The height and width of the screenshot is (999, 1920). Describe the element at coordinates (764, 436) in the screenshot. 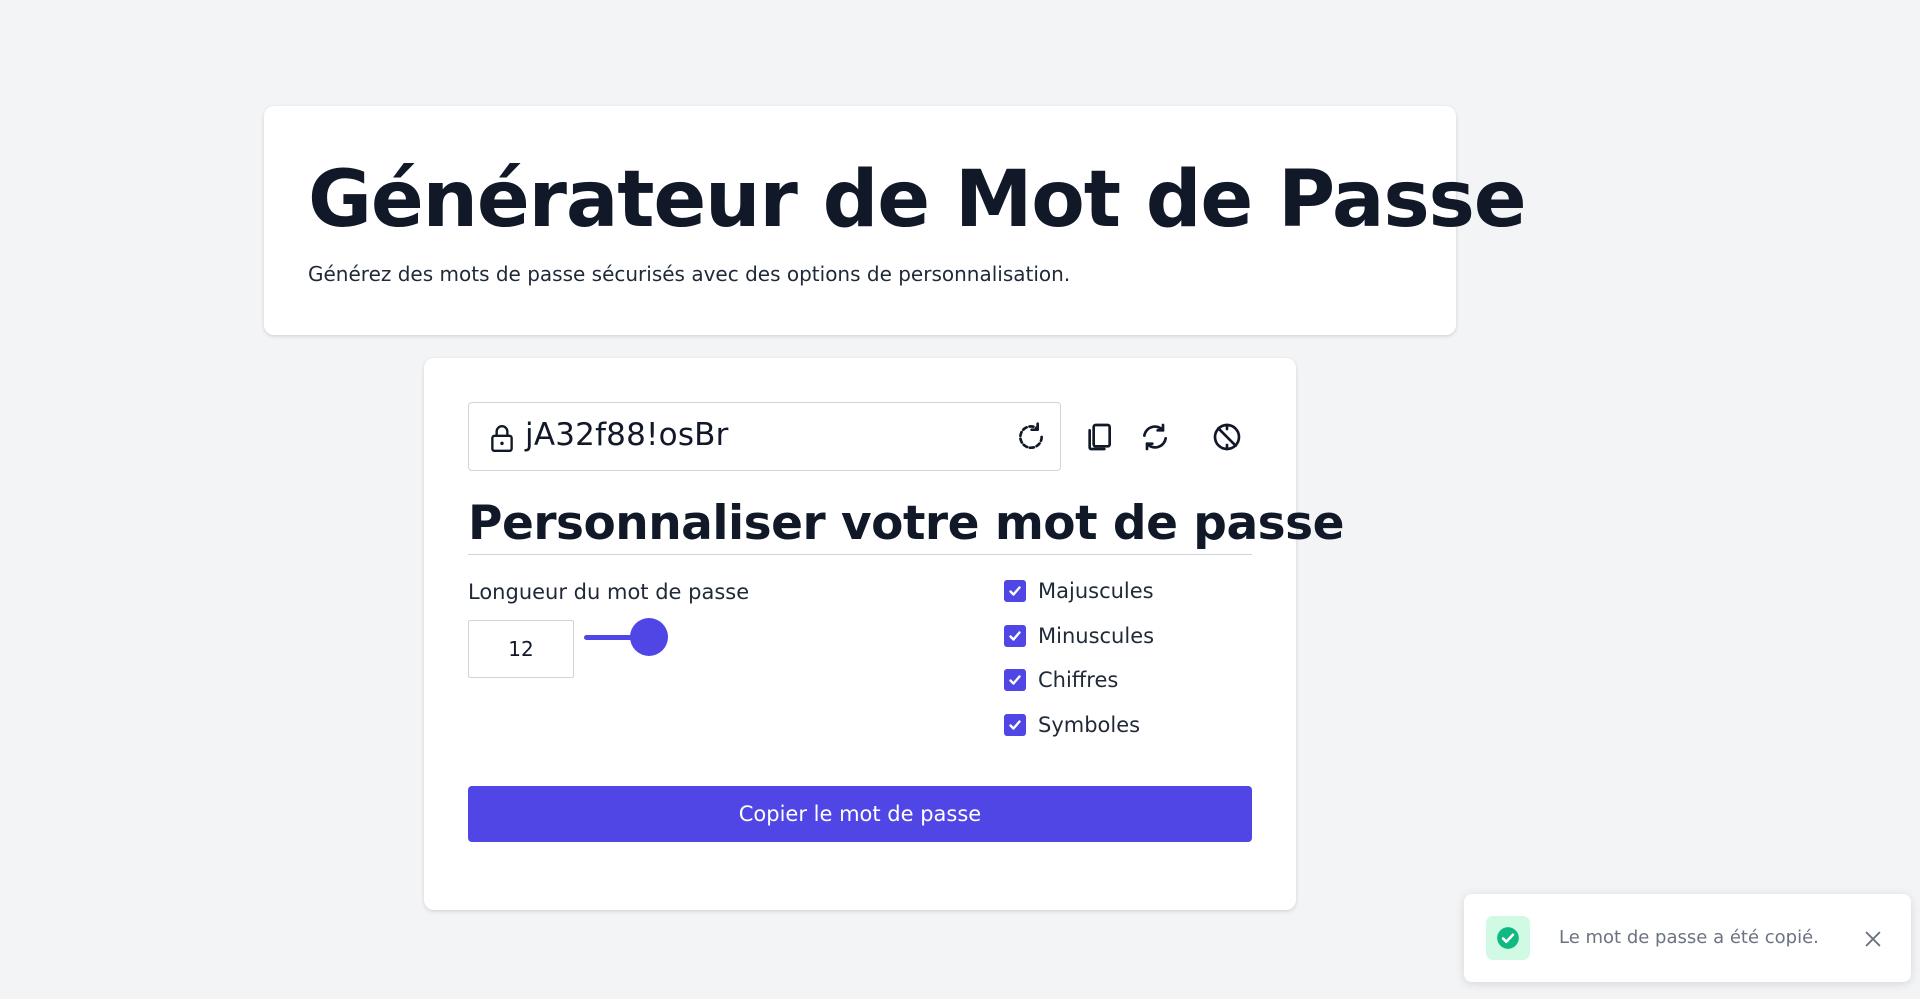

I see `password-display: jA32f88!osBr` at that location.